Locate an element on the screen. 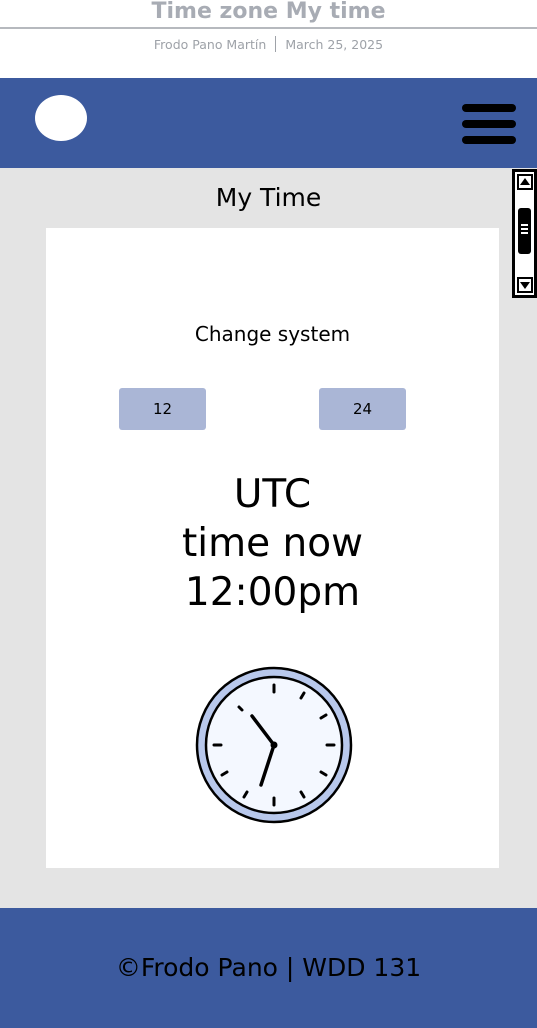  author-name: Frodo Pano Martín is located at coordinates (210, 44).